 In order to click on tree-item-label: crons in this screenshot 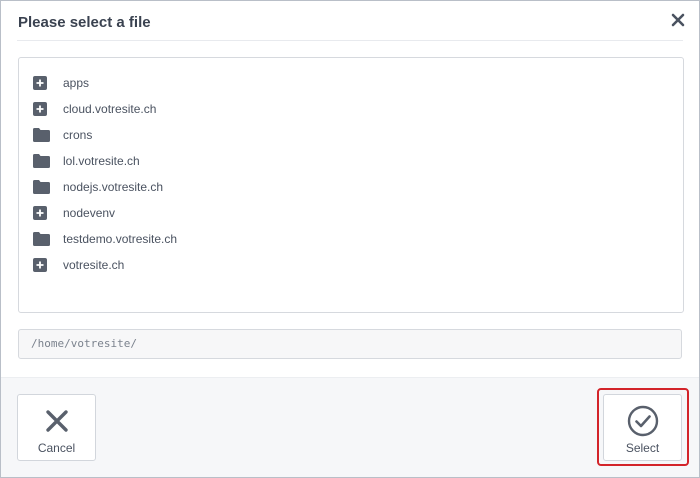, I will do `click(78, 135)`.